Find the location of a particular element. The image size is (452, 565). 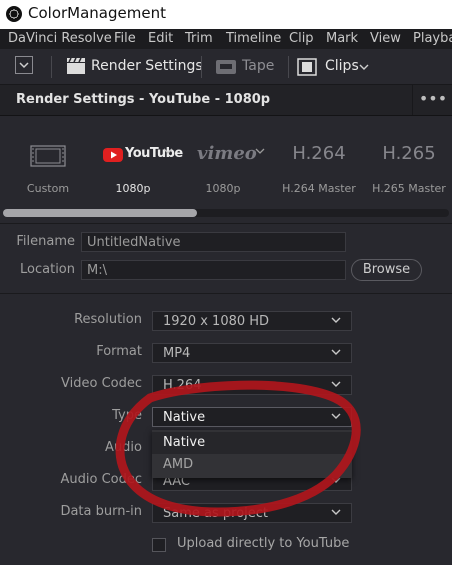

resolution-select: 1920 x 1080 HD is located at coordinates (252, 321).